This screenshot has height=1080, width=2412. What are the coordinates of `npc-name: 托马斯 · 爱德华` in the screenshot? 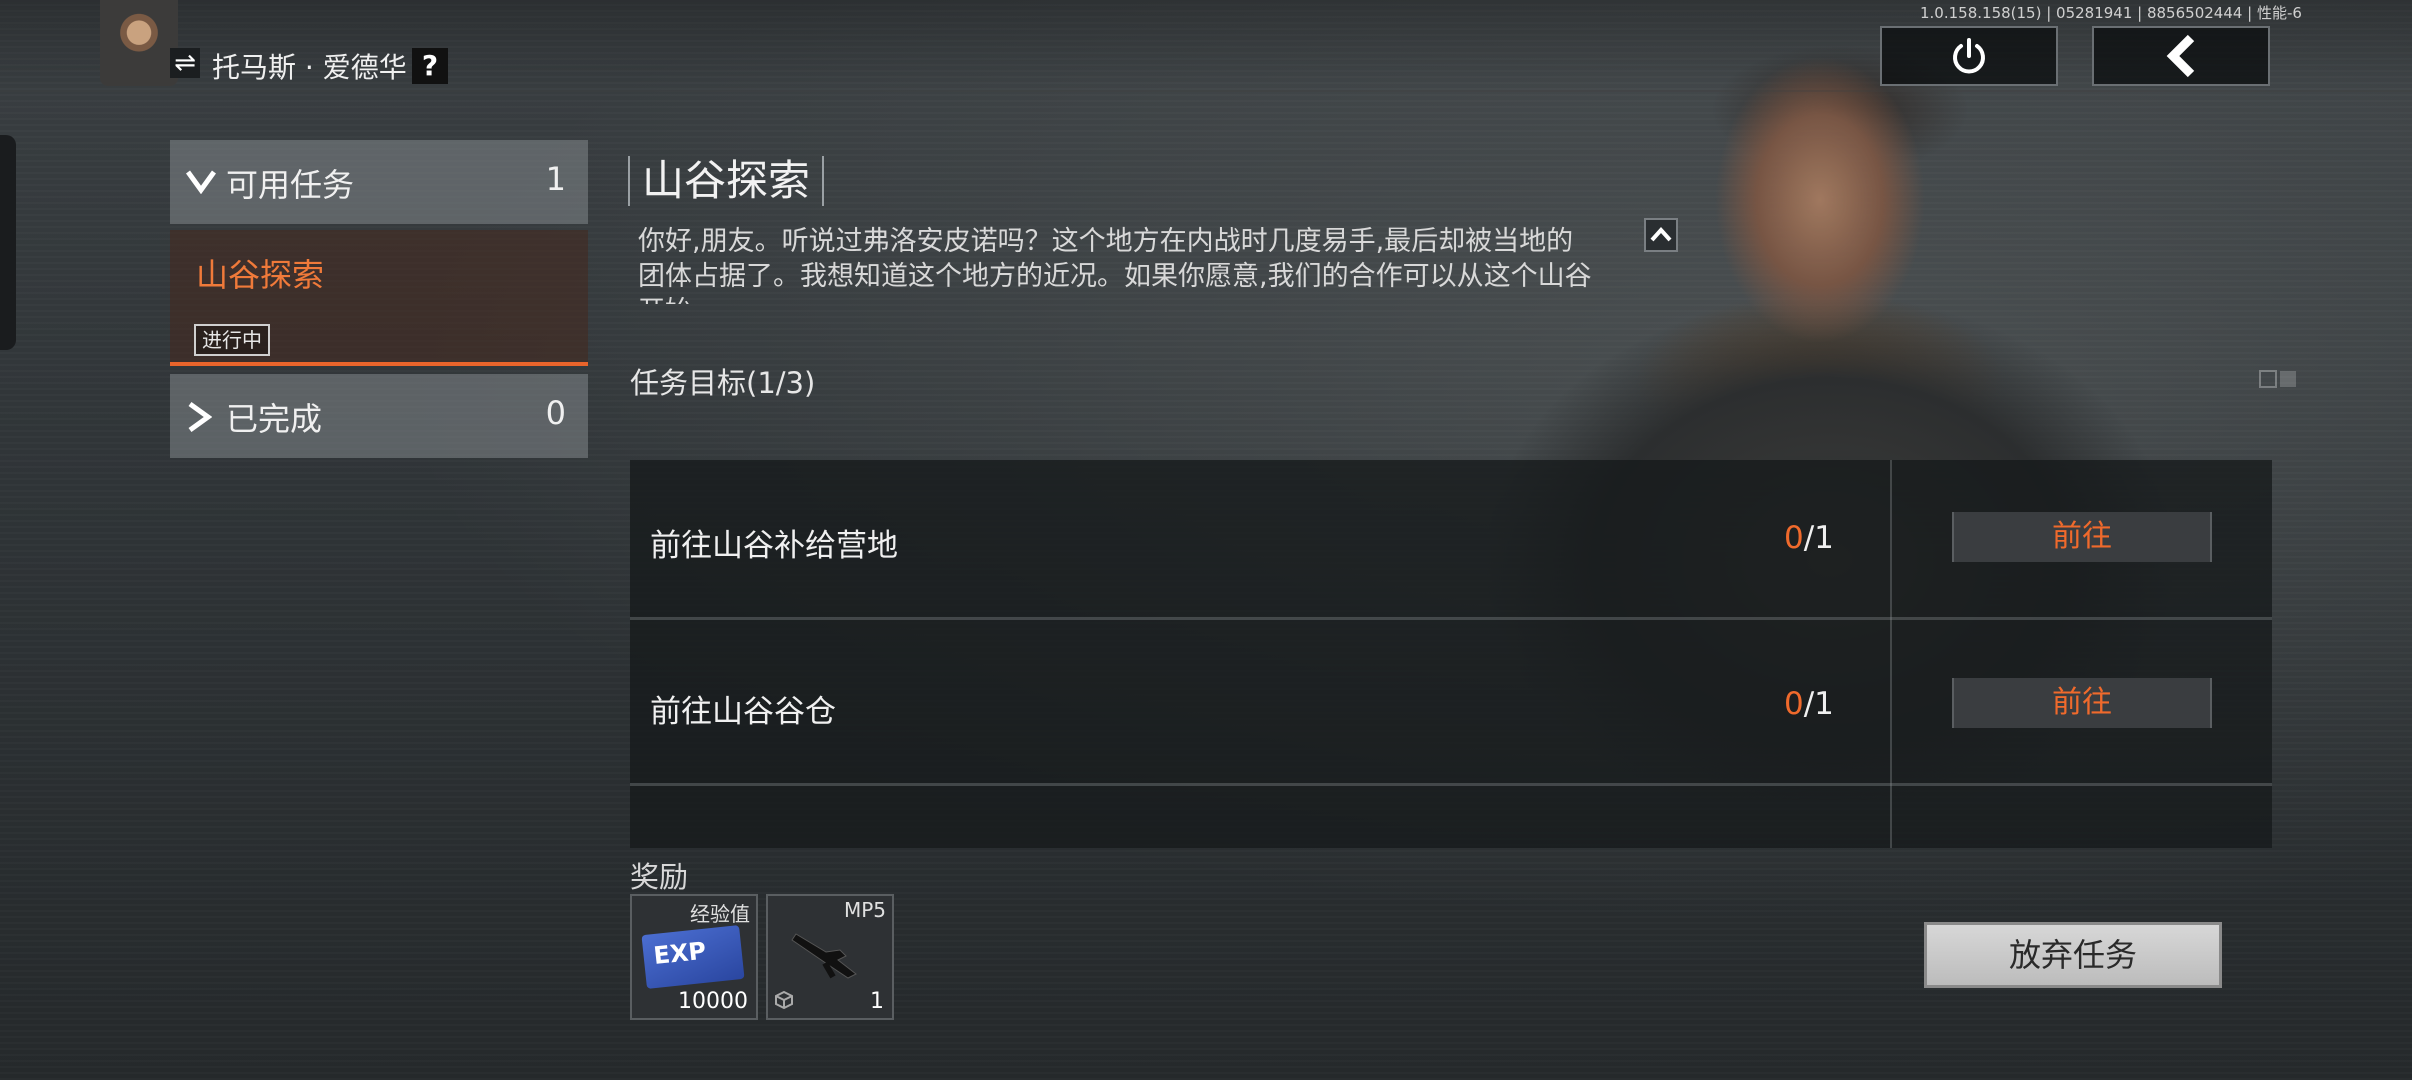 It's located at (309, 67).